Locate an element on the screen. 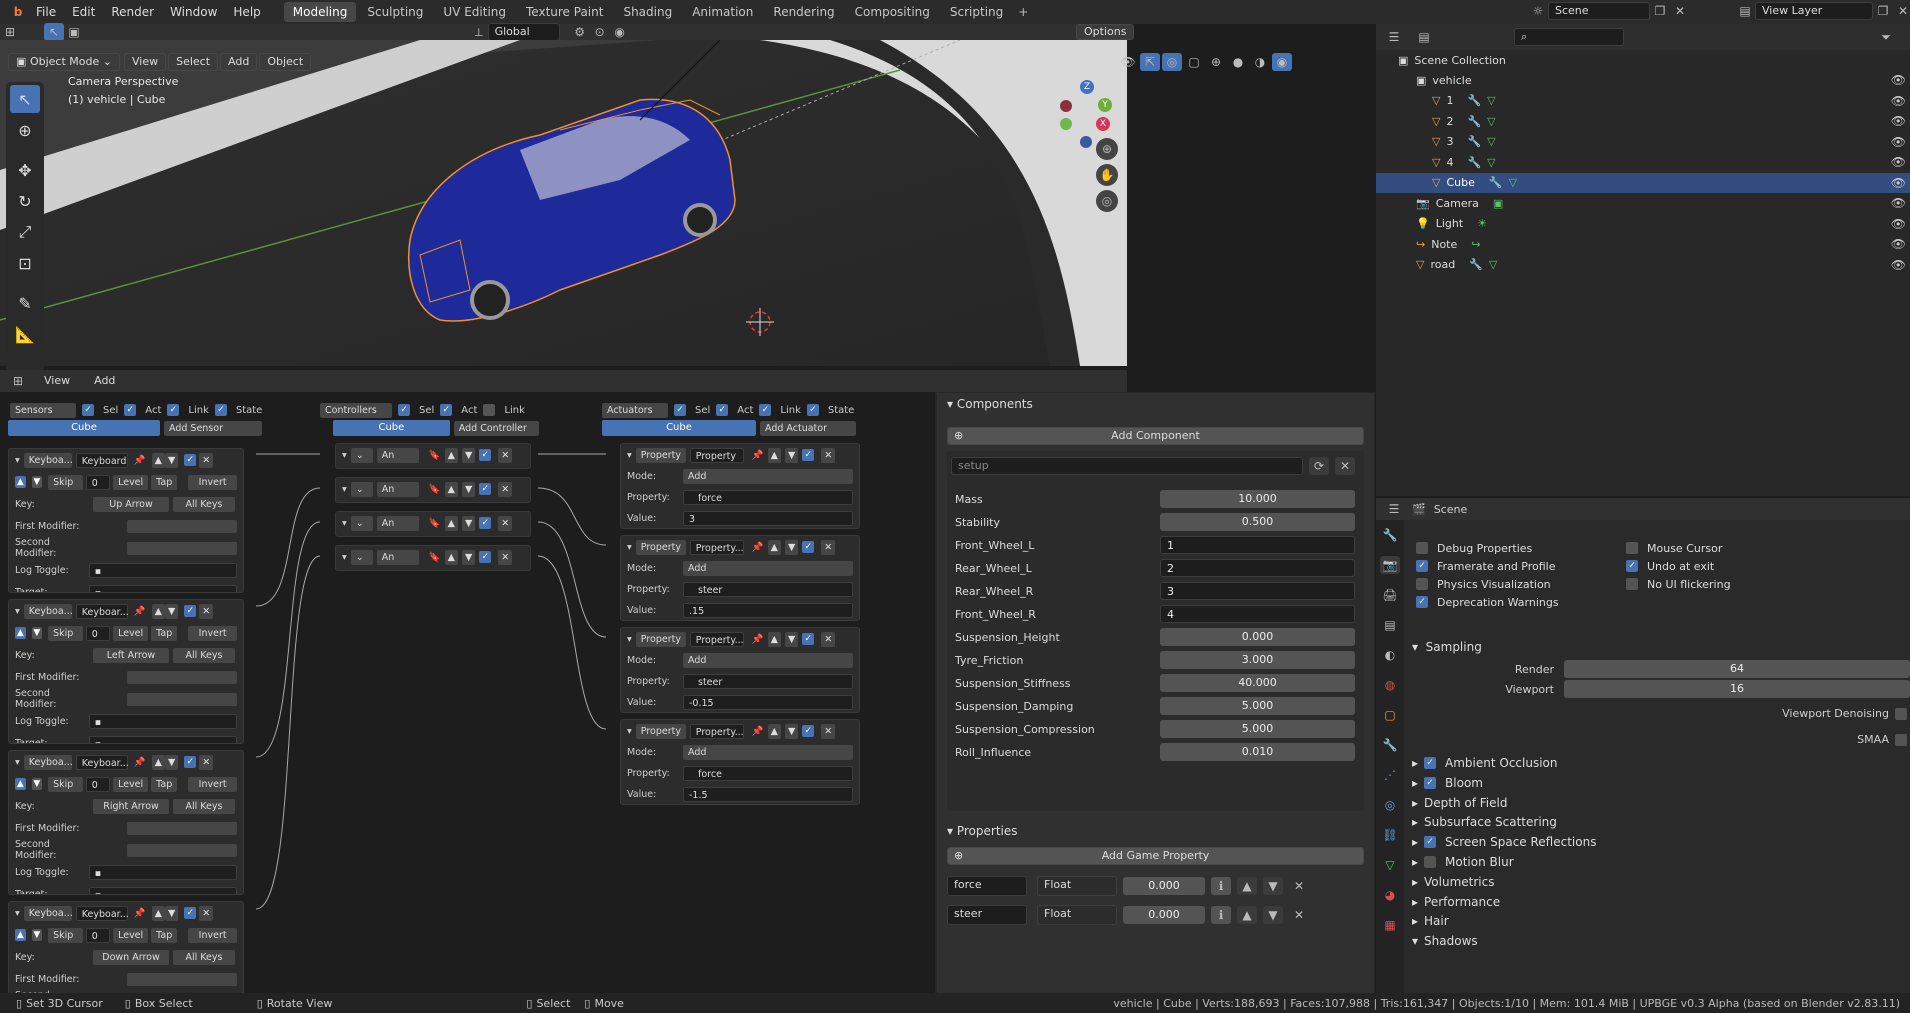 The image size is (1910, 1013). game-property-value: 0.000 is located at coordinates (1164, 915).